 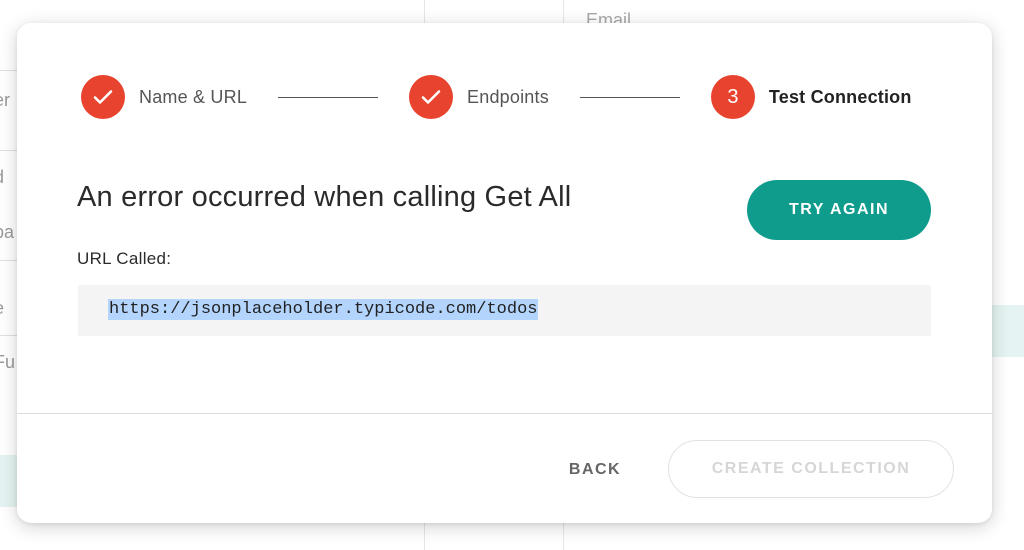 What do you see at coordinates (595, 470) in the screenshot?
I see `back-button: BACK` at bounding box center [595, 470].